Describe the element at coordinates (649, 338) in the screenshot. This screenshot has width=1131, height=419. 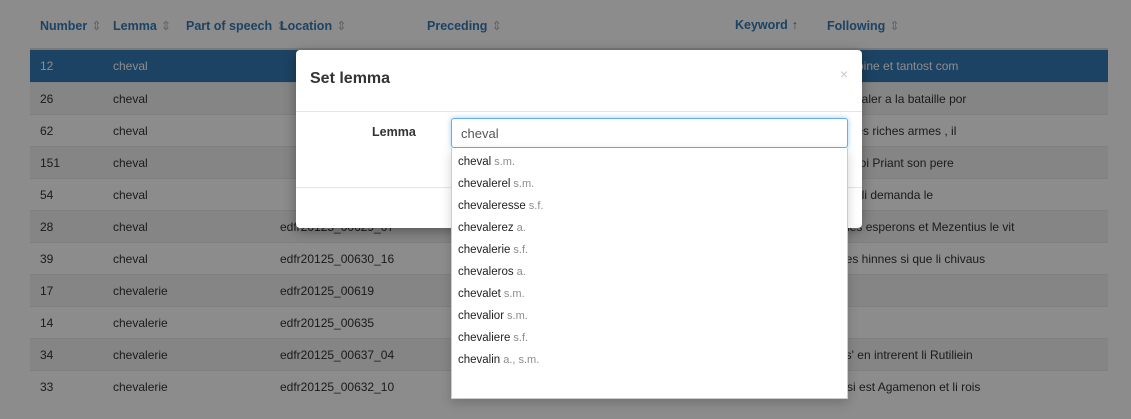
I see `autocomplete-option: chevaliere s.f.` at that location.